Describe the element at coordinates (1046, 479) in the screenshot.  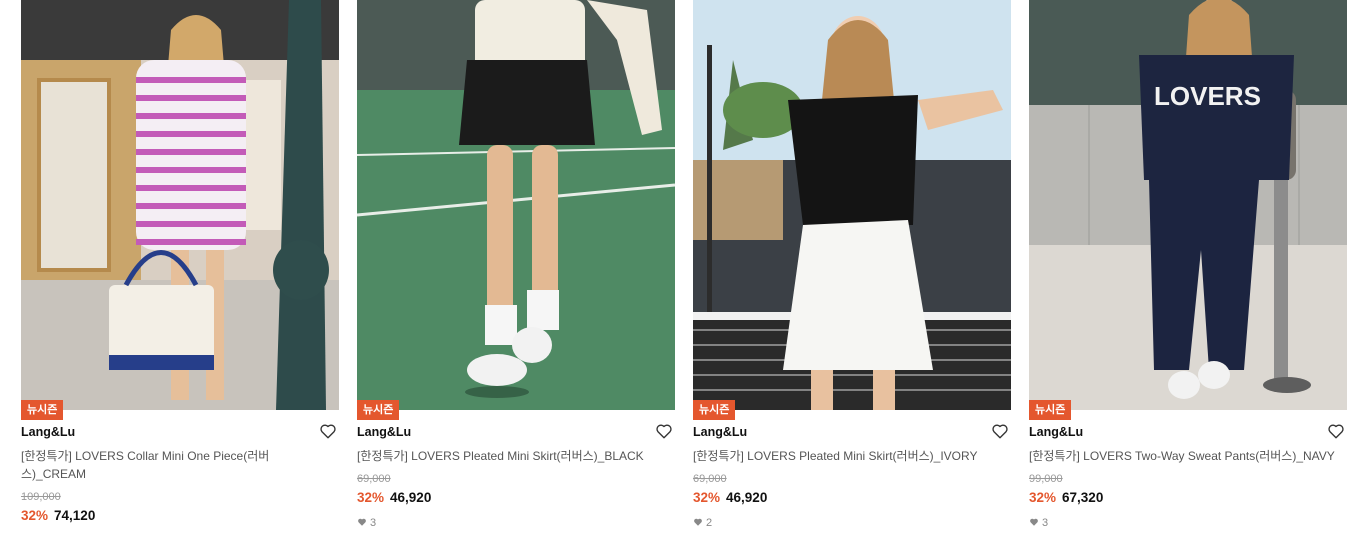
I see `original-price: 99,000` at that location.